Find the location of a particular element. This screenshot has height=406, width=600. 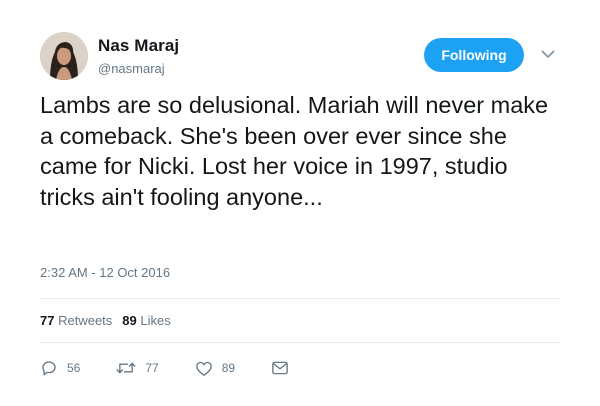

display-name: Nas Maraj is located at coordinates (138, 46).